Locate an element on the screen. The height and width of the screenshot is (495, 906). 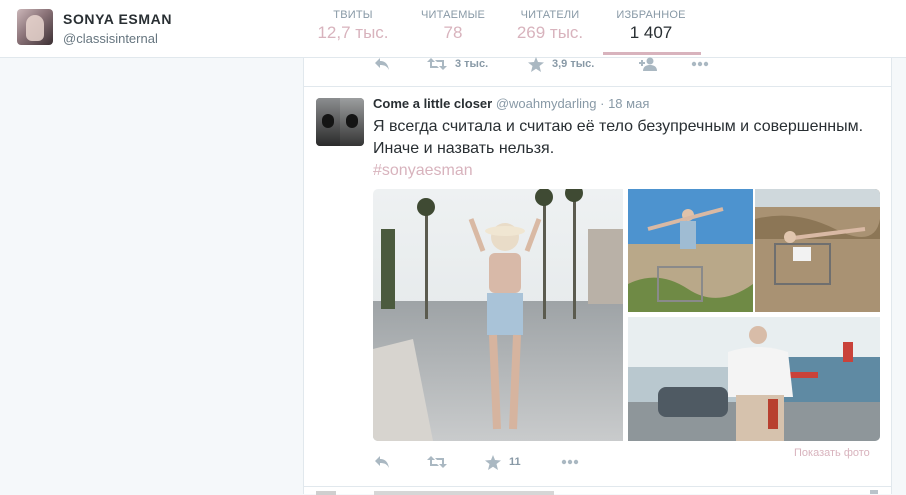
stat-followers: ЧИТАТЕЛИ 269 тыс. is located at coordinates (550, 26).